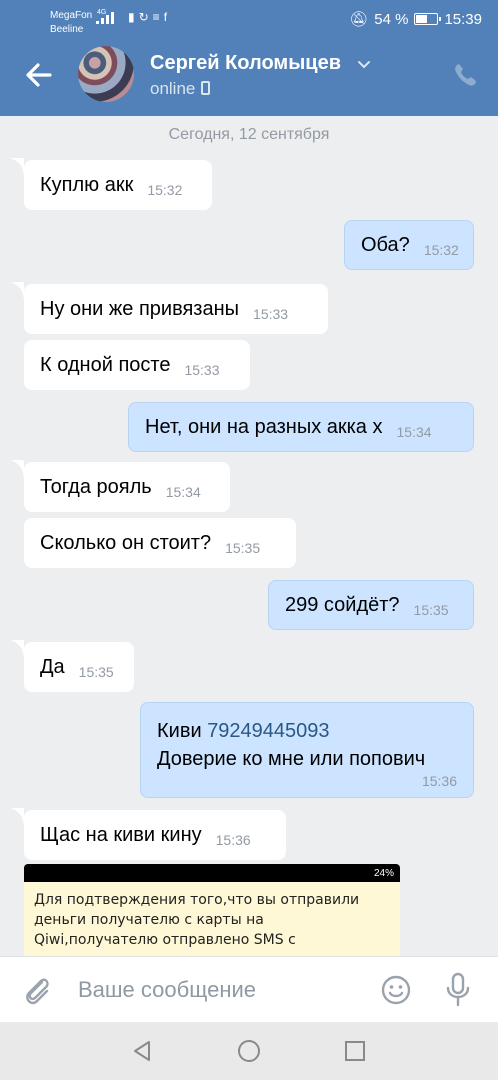 Image resolution: width=498 pixels, height=1080 pixels. I want to click on chevron-down-icon, so click(364, 64).